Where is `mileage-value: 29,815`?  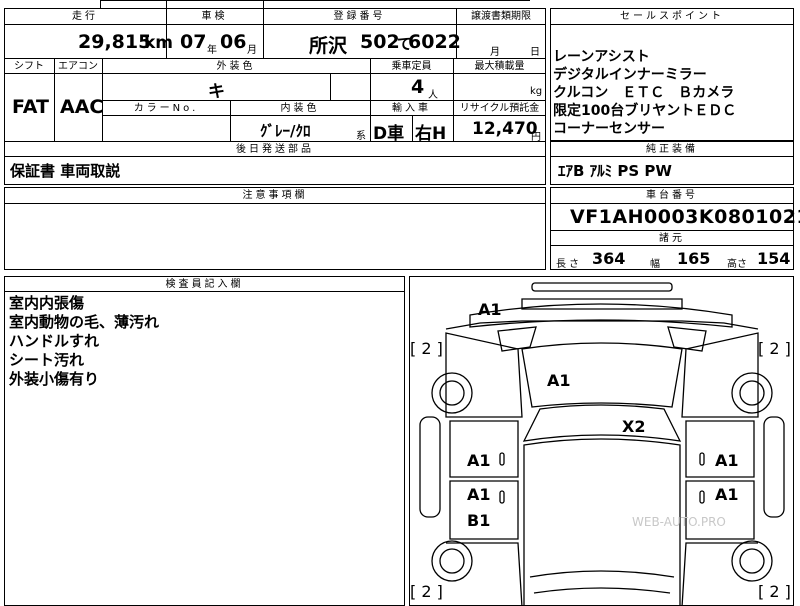
mileage-value: 29,815 is located at coordinates (115, 42).